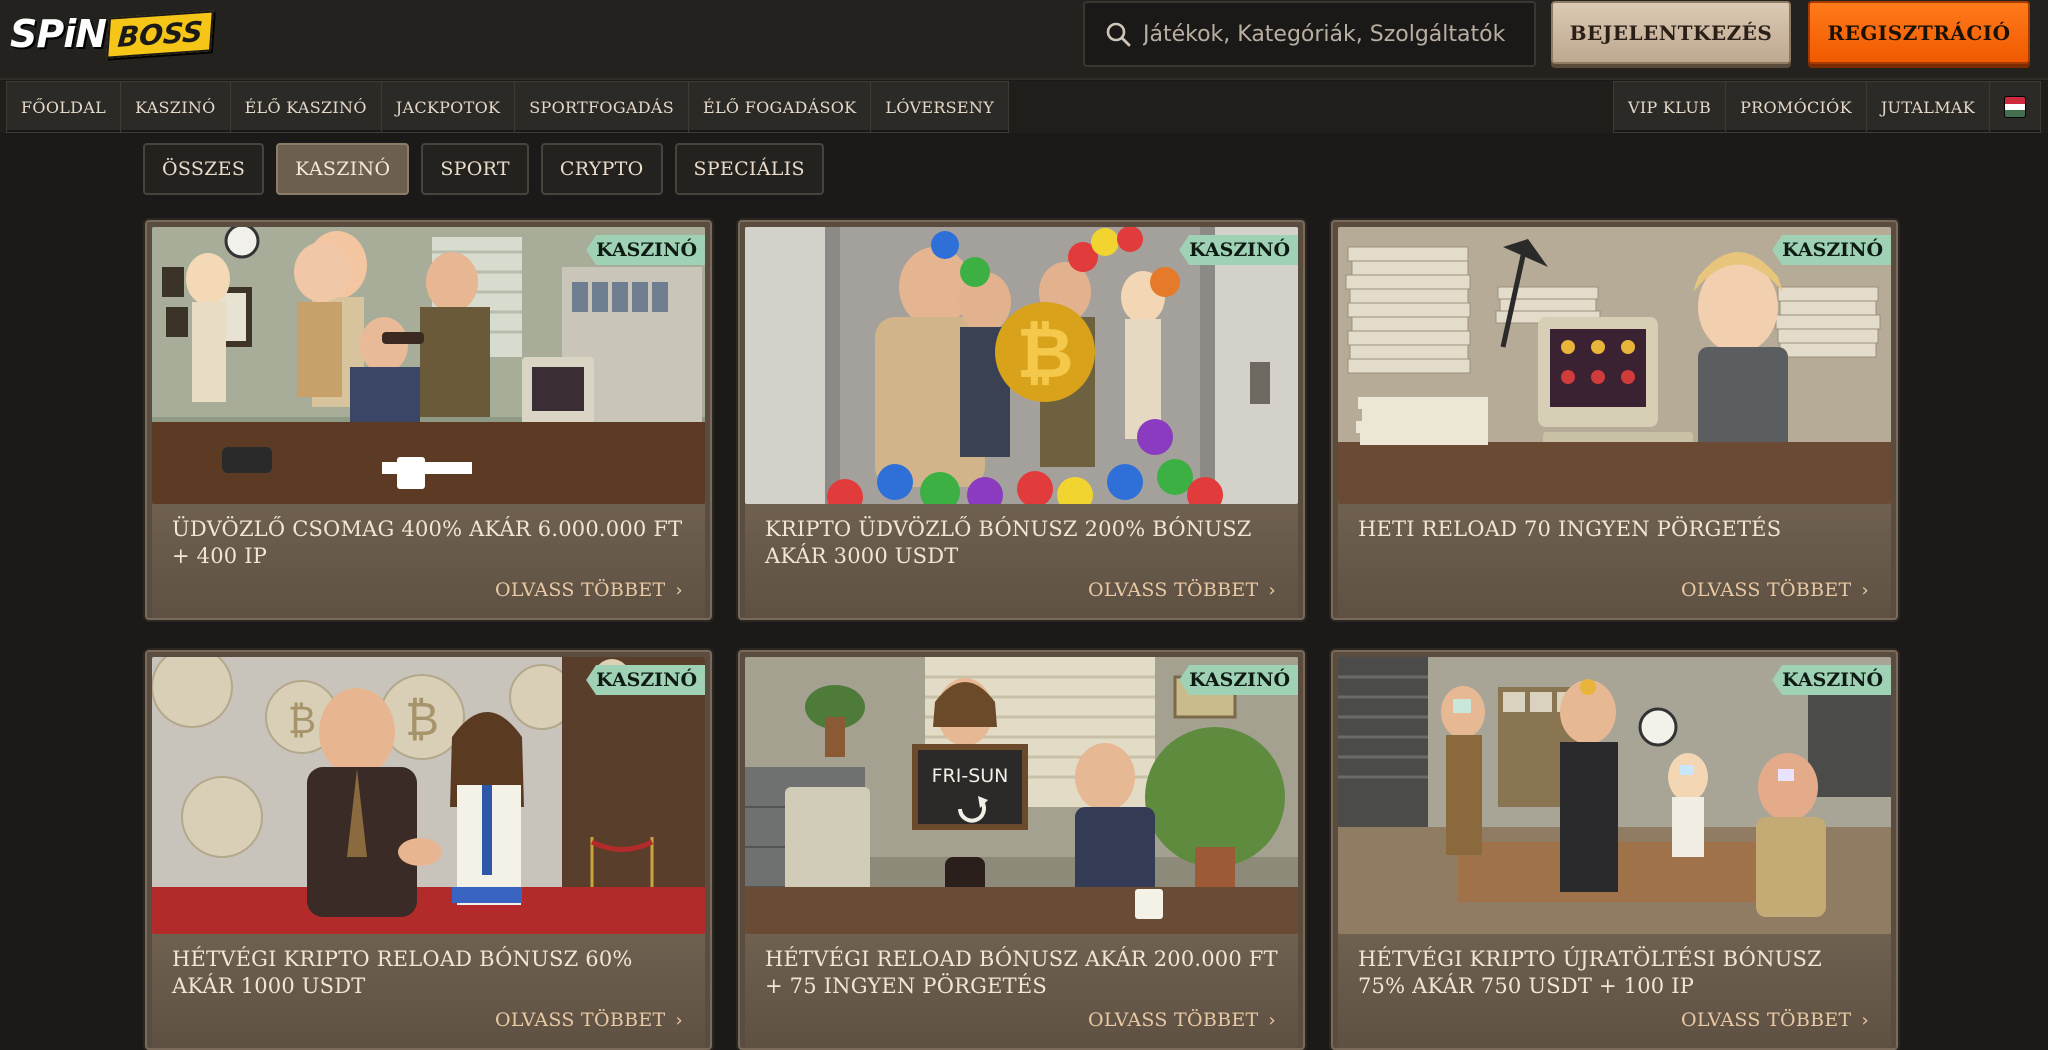  Describe the element at coordinates (1021, 795) in the screenshot. I see `promo-image-fri-sun-sign: FRI-SUN KASZINÓ` at that location.